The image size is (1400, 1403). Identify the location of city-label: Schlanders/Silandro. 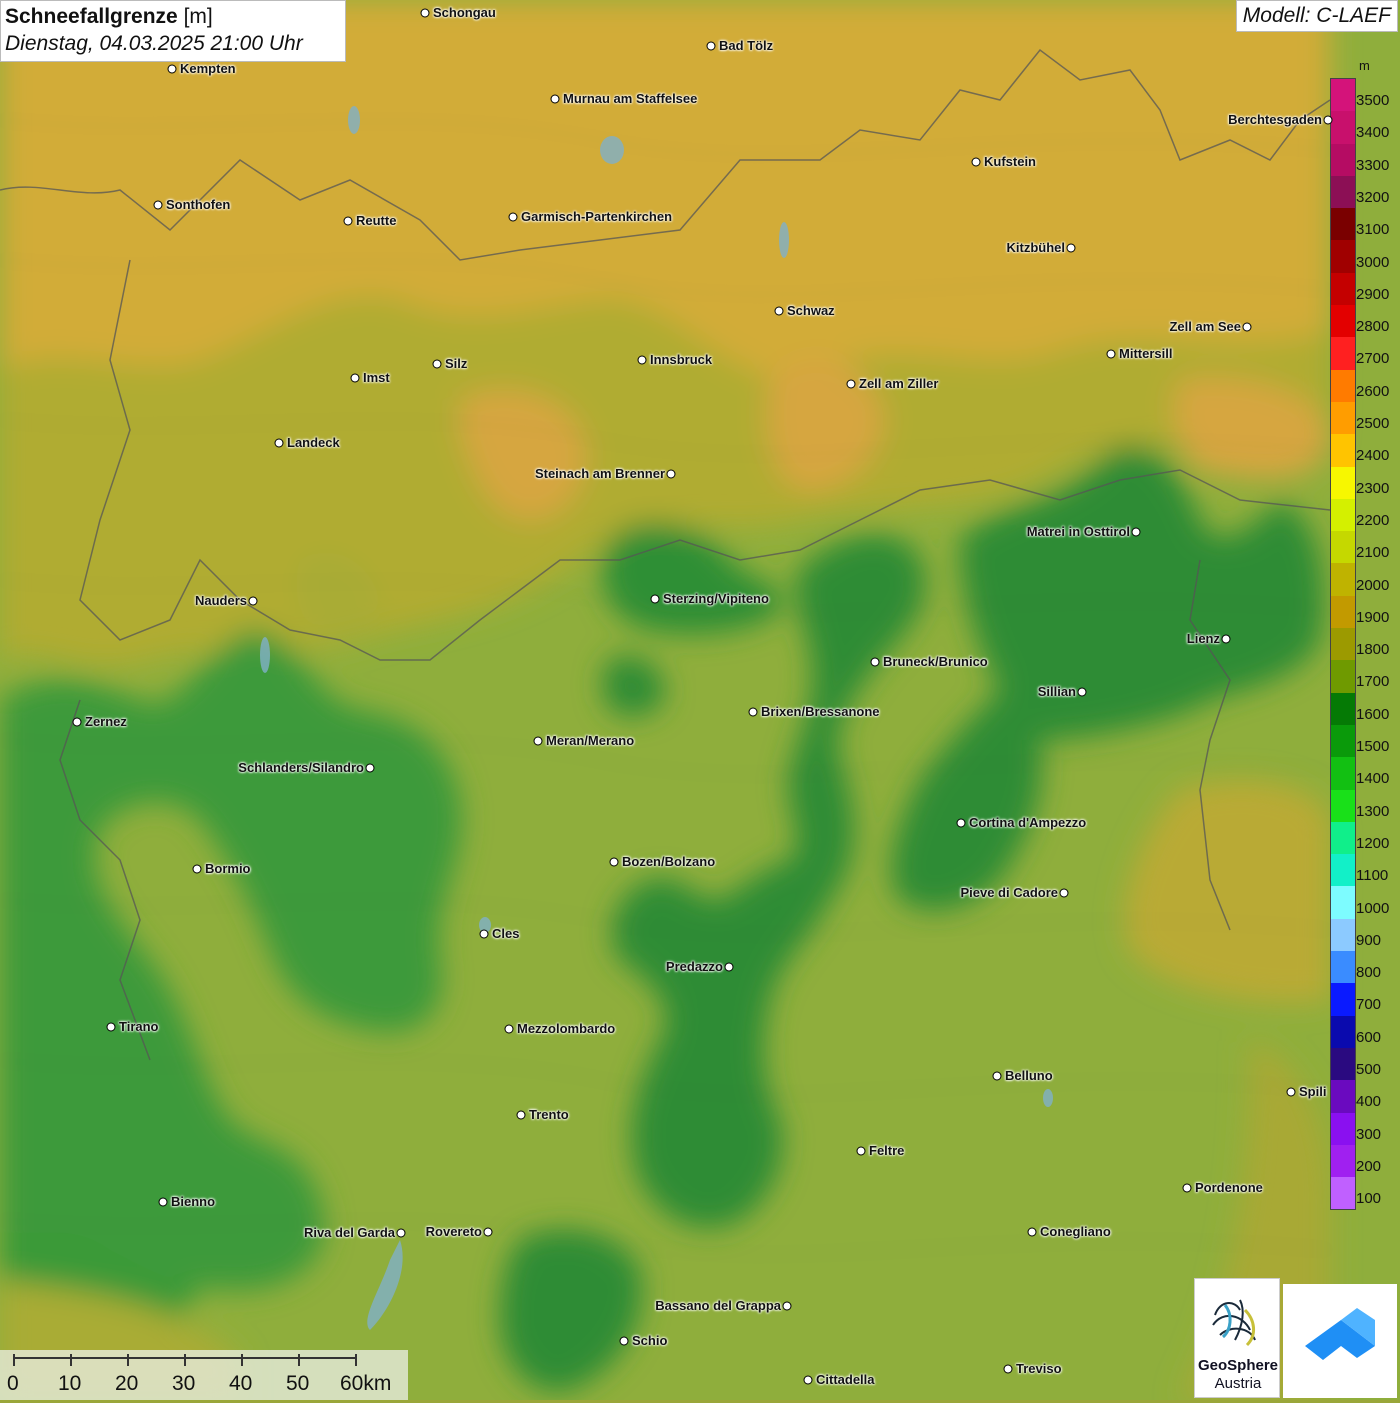
(301, 767).